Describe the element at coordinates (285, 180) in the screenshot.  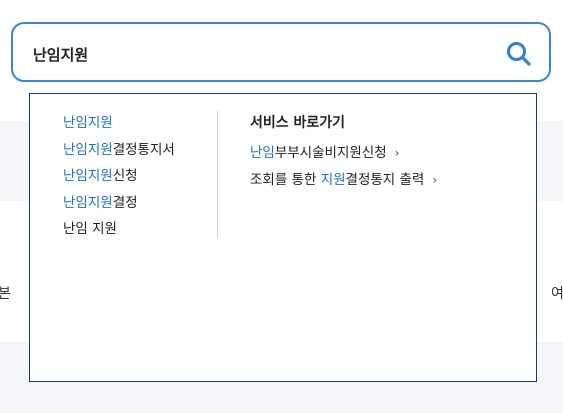
I see `service-link-pre: 조회를 통한` at that location.